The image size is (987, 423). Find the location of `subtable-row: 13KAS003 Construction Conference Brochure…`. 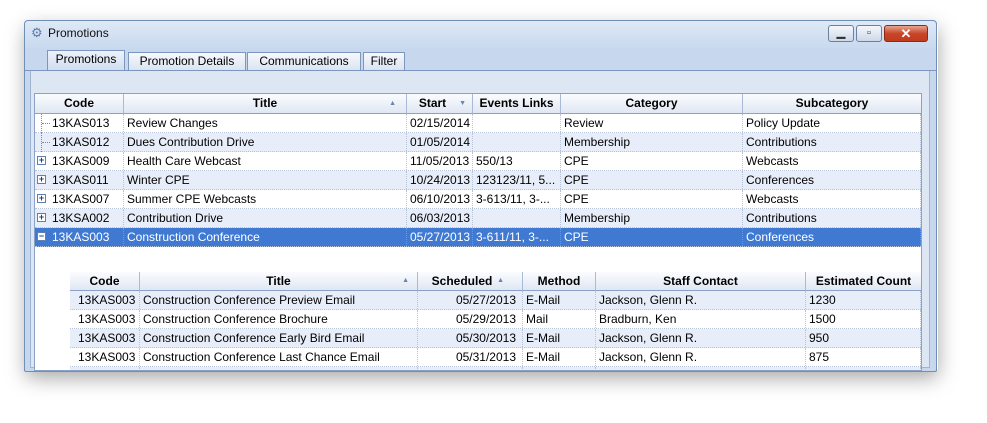

subtable-row: 13KAS003 Construction Conference Brochure… is located at coordinates (495, 319).